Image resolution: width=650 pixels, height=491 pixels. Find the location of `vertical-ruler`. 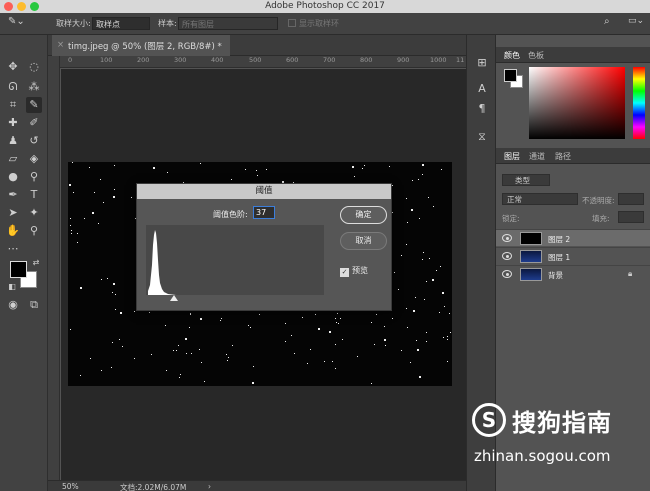

vertical-ruler is located at coordinates (54, 268).